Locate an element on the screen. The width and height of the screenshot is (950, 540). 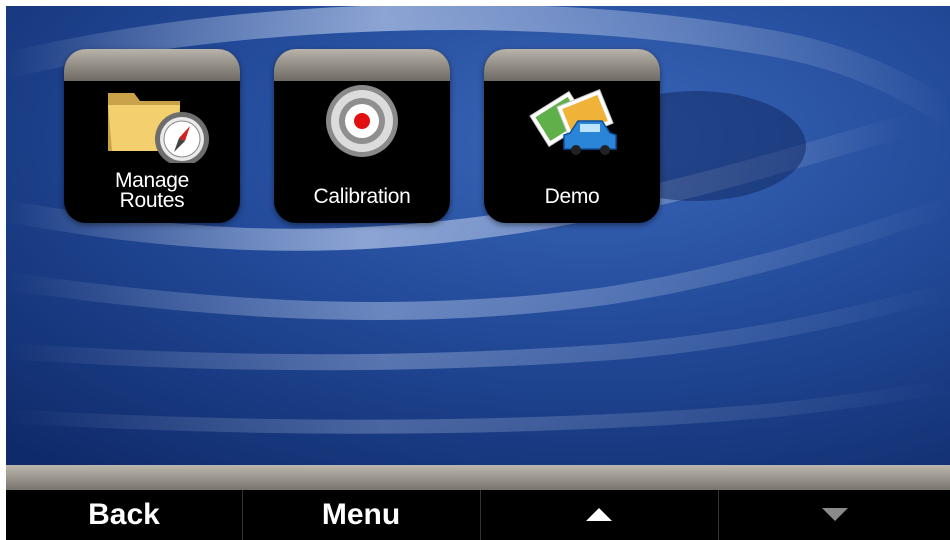
target-icon is located at coordinates (362, 121).